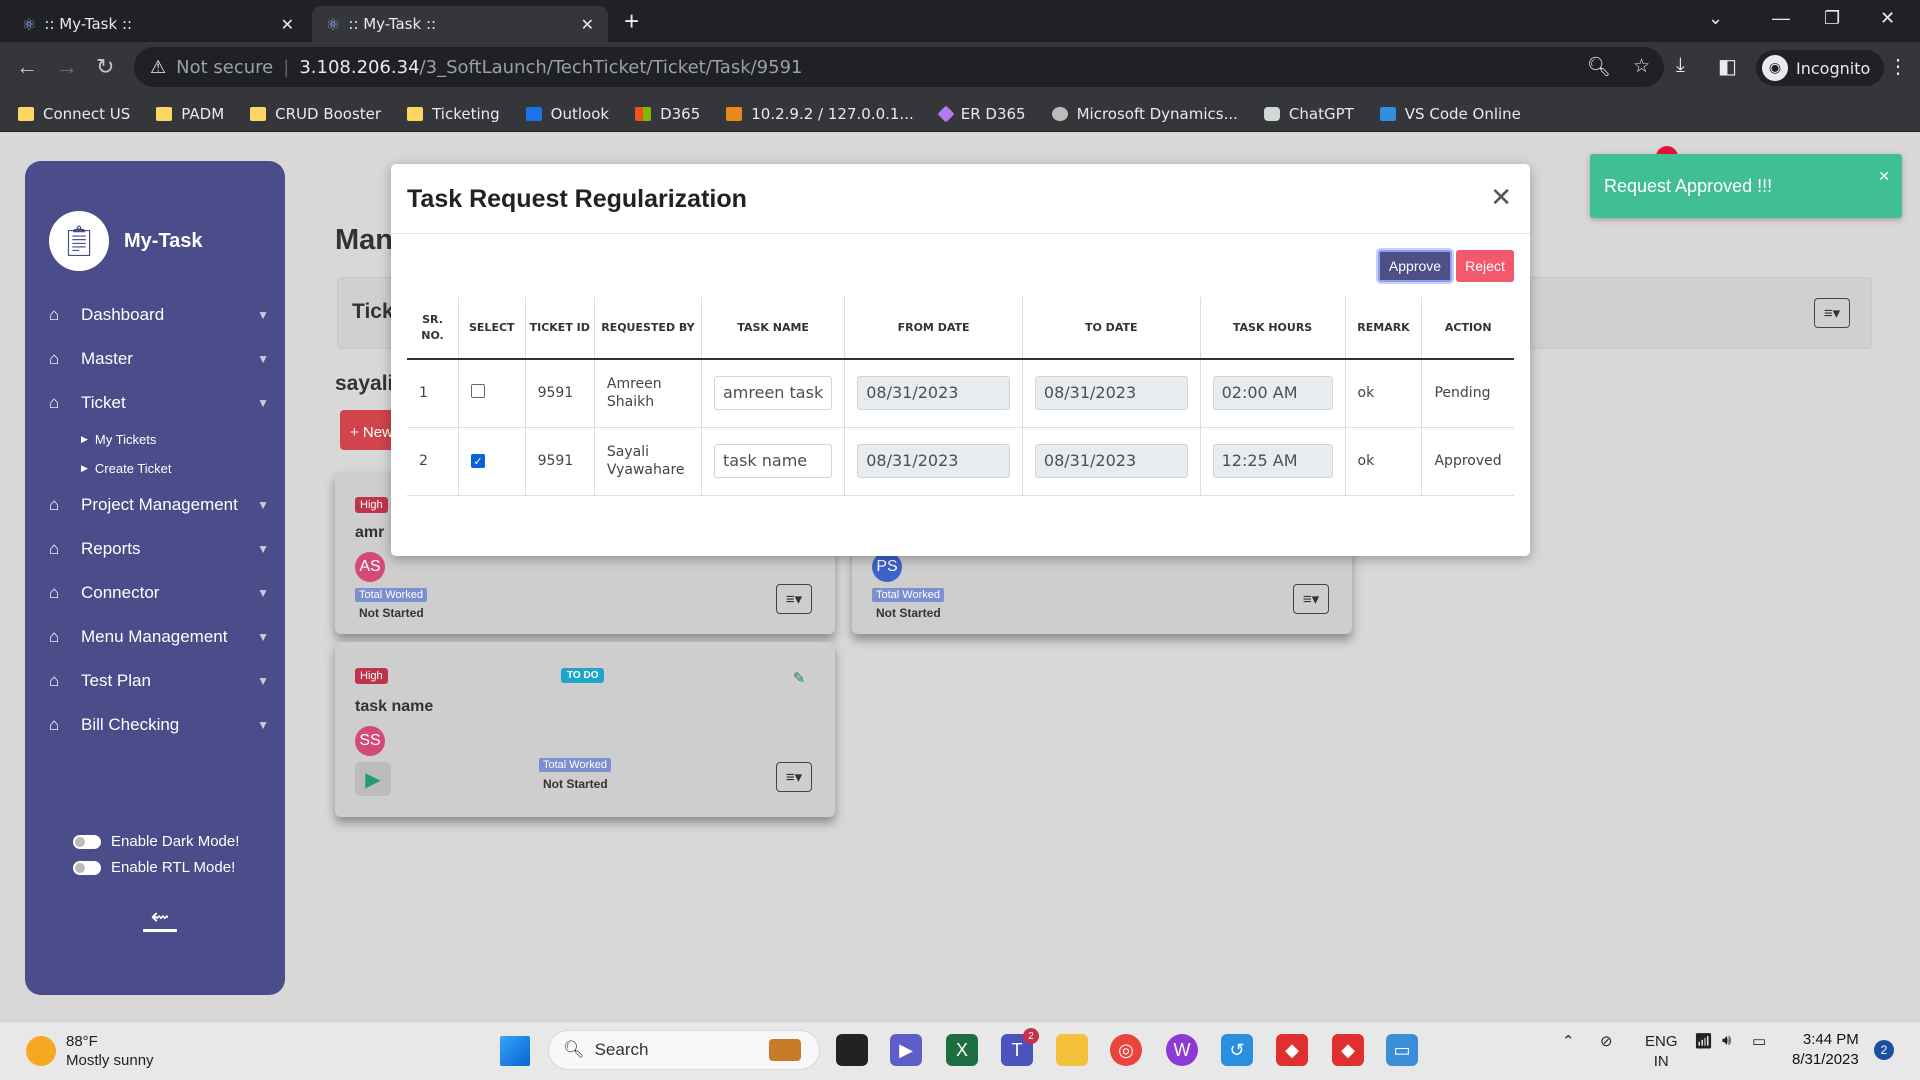  What do you see at coordinates (160, 918) in the screenshot?
I see `collapse-sidebar-icon: ⇜` at bounding box center [160, 918].